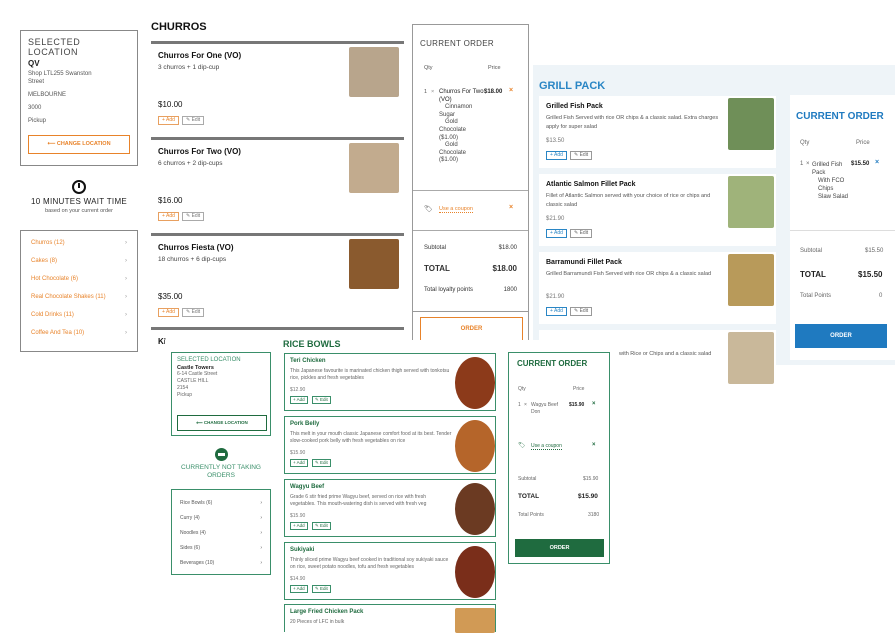 The height and width of the screenshot is (633, 895). What do you see at coordinates (79, 315) in the screenshot?
I see `category-item: Cold Drinks (11) ›` at bounding box center [79, 315].